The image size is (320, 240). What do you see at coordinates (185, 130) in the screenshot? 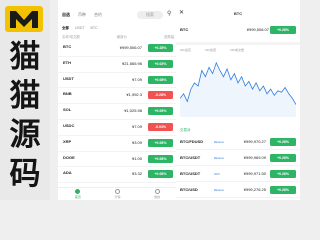
I see `pairs-section-label: 交易对` at bounding box center [185, 130].